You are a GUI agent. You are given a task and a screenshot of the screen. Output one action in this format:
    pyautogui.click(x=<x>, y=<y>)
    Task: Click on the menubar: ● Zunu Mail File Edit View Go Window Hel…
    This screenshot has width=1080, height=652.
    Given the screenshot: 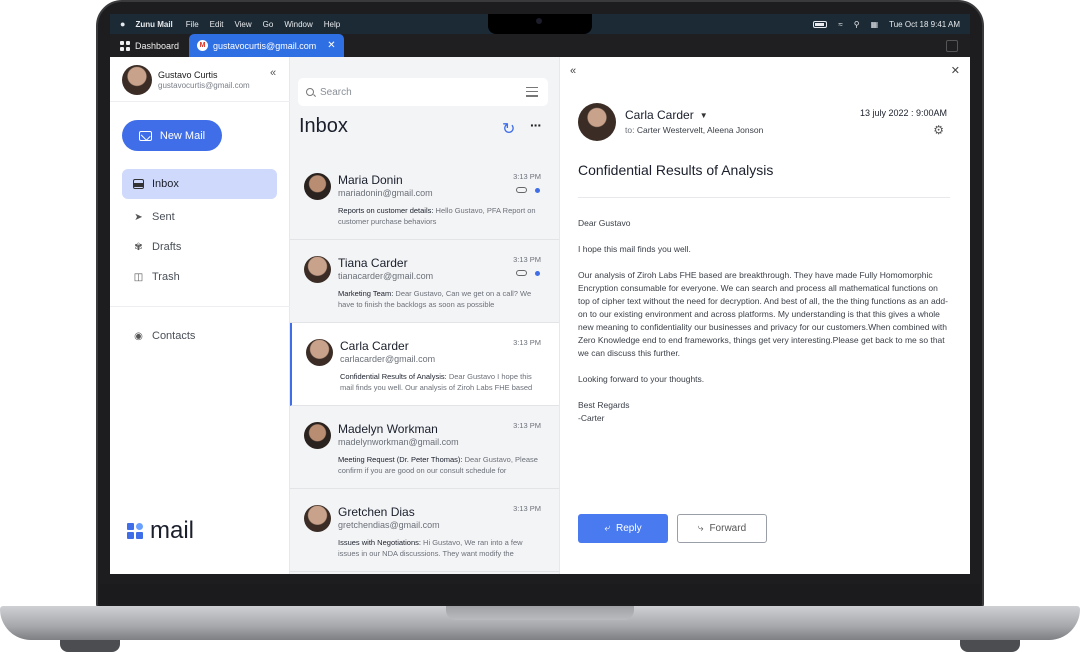 What is the action you would take?
    pyautogui.click(x=540, y=24)
    